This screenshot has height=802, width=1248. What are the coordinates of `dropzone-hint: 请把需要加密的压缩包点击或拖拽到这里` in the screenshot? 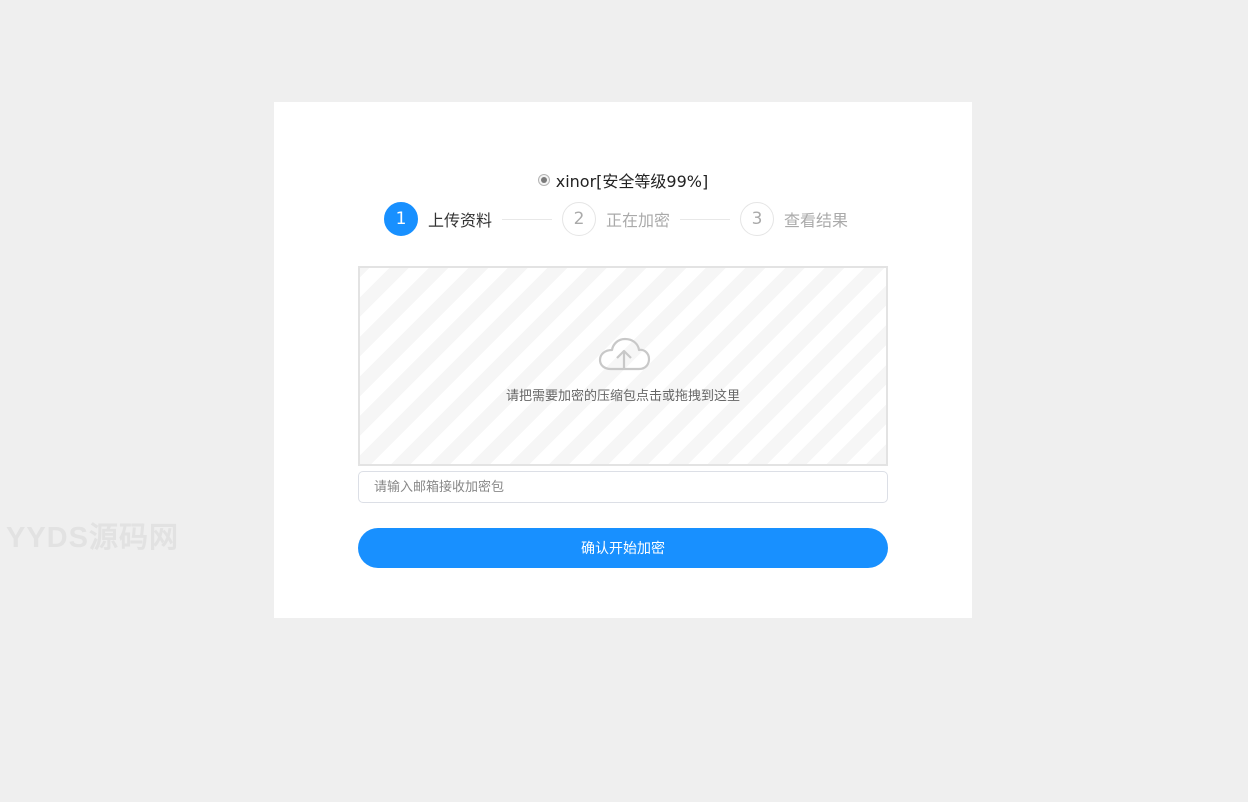 It's located at (622, 396).